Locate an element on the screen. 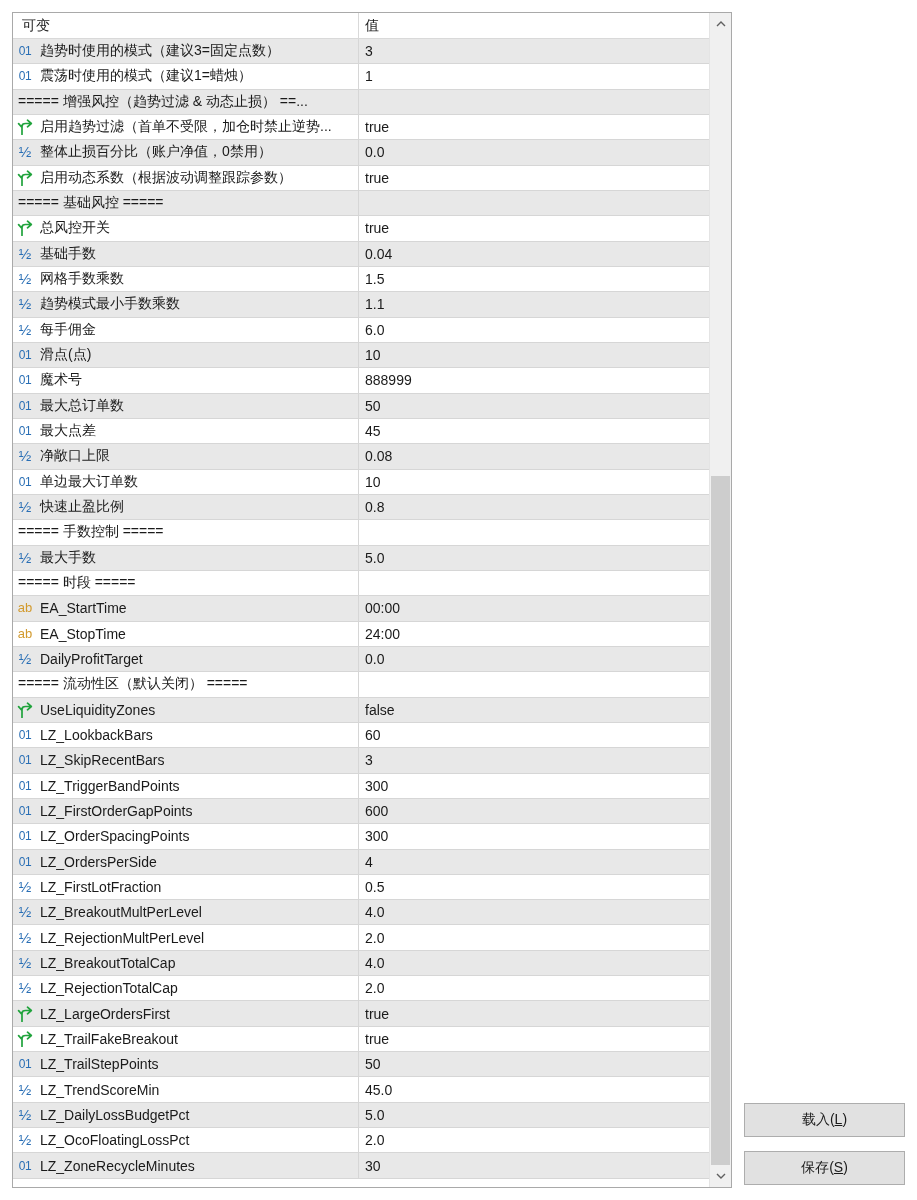  parameter-name: EA_StopTime is located at coordinates (83, 633).